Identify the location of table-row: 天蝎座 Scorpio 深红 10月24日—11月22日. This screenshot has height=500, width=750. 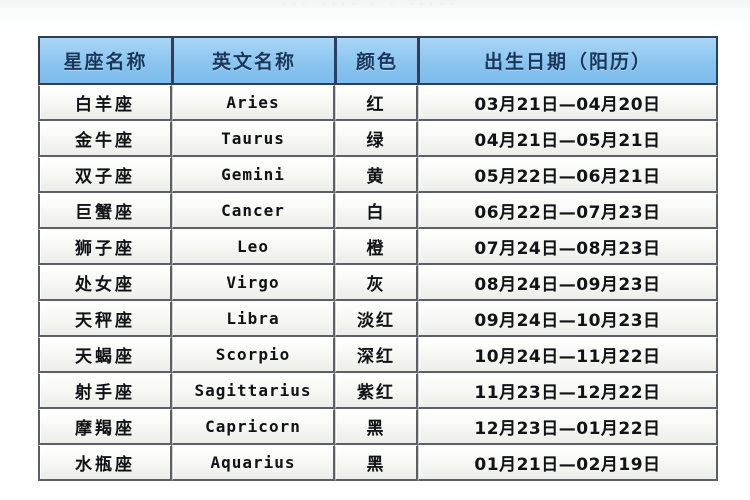
(378, 355).